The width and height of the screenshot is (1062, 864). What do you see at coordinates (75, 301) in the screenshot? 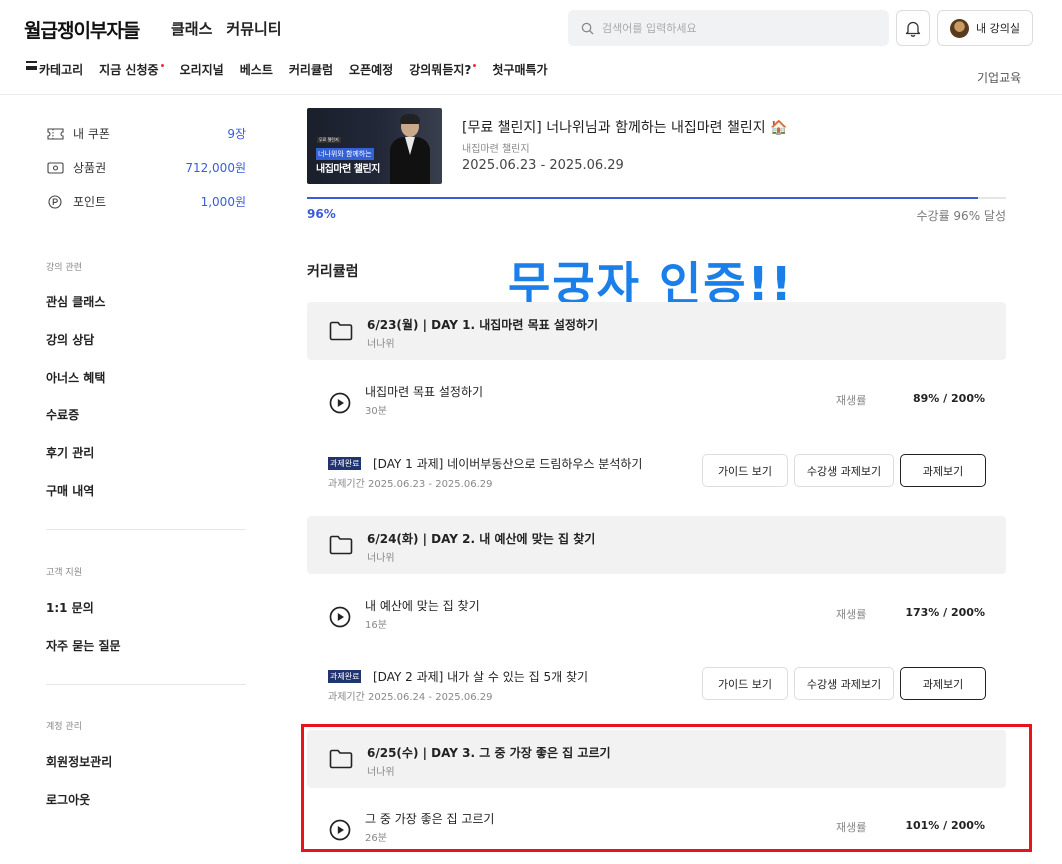
I see `sidebar-item-favorites: 관심 클래스` at bounding box center [75, 301].